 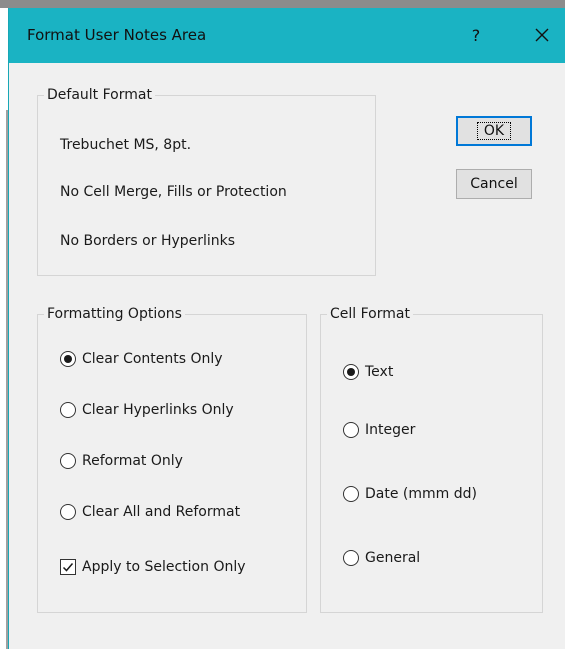 I want to click on default-merge-text: No Cell Merge, Fills or Protection, so click(x=173, y=192).